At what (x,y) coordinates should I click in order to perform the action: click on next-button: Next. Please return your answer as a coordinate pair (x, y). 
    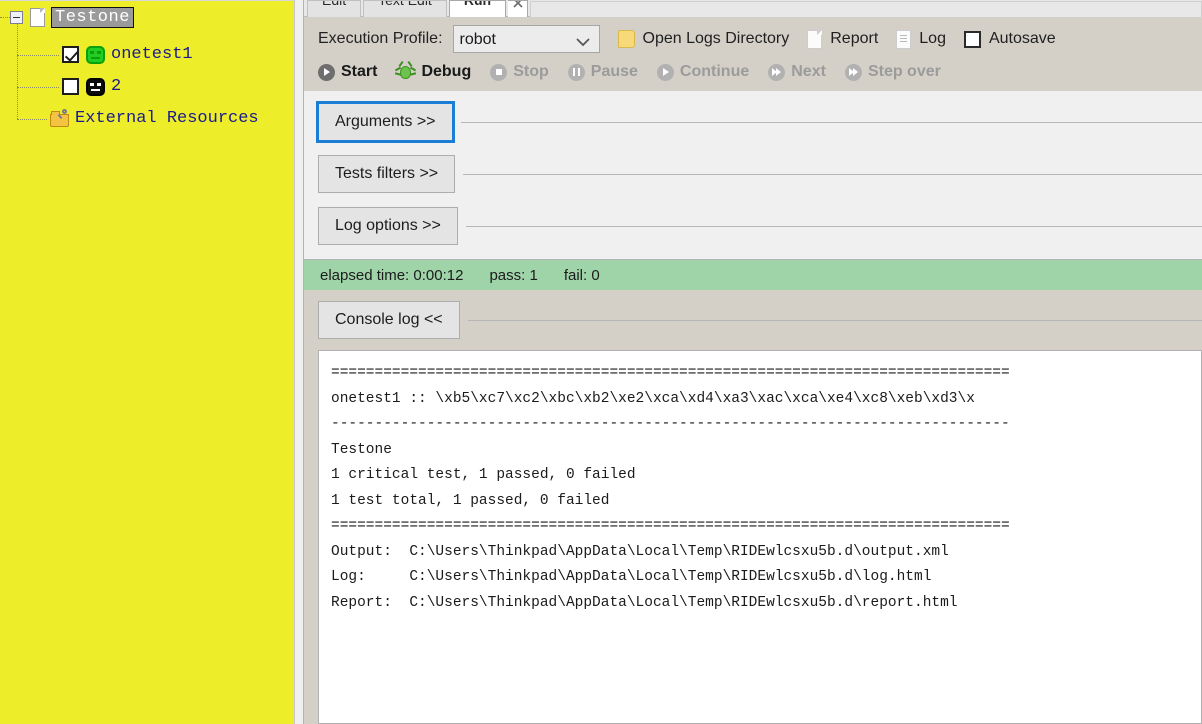
    Looking at the image, I should click on (797, 72).